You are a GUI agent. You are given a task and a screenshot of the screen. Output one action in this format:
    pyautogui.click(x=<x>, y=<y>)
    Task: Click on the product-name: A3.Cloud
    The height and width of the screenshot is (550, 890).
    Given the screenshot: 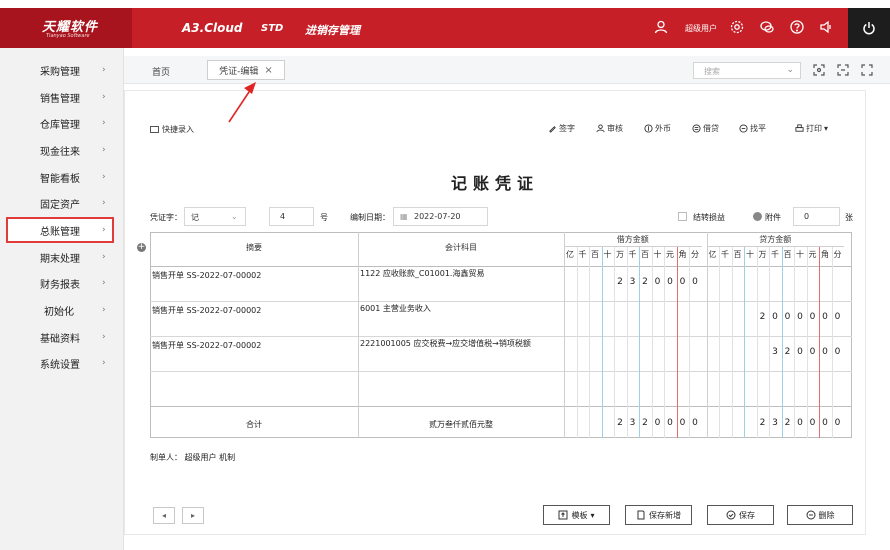 What is the action you would take?
    pyautogui.click(x=212, y=28)
    